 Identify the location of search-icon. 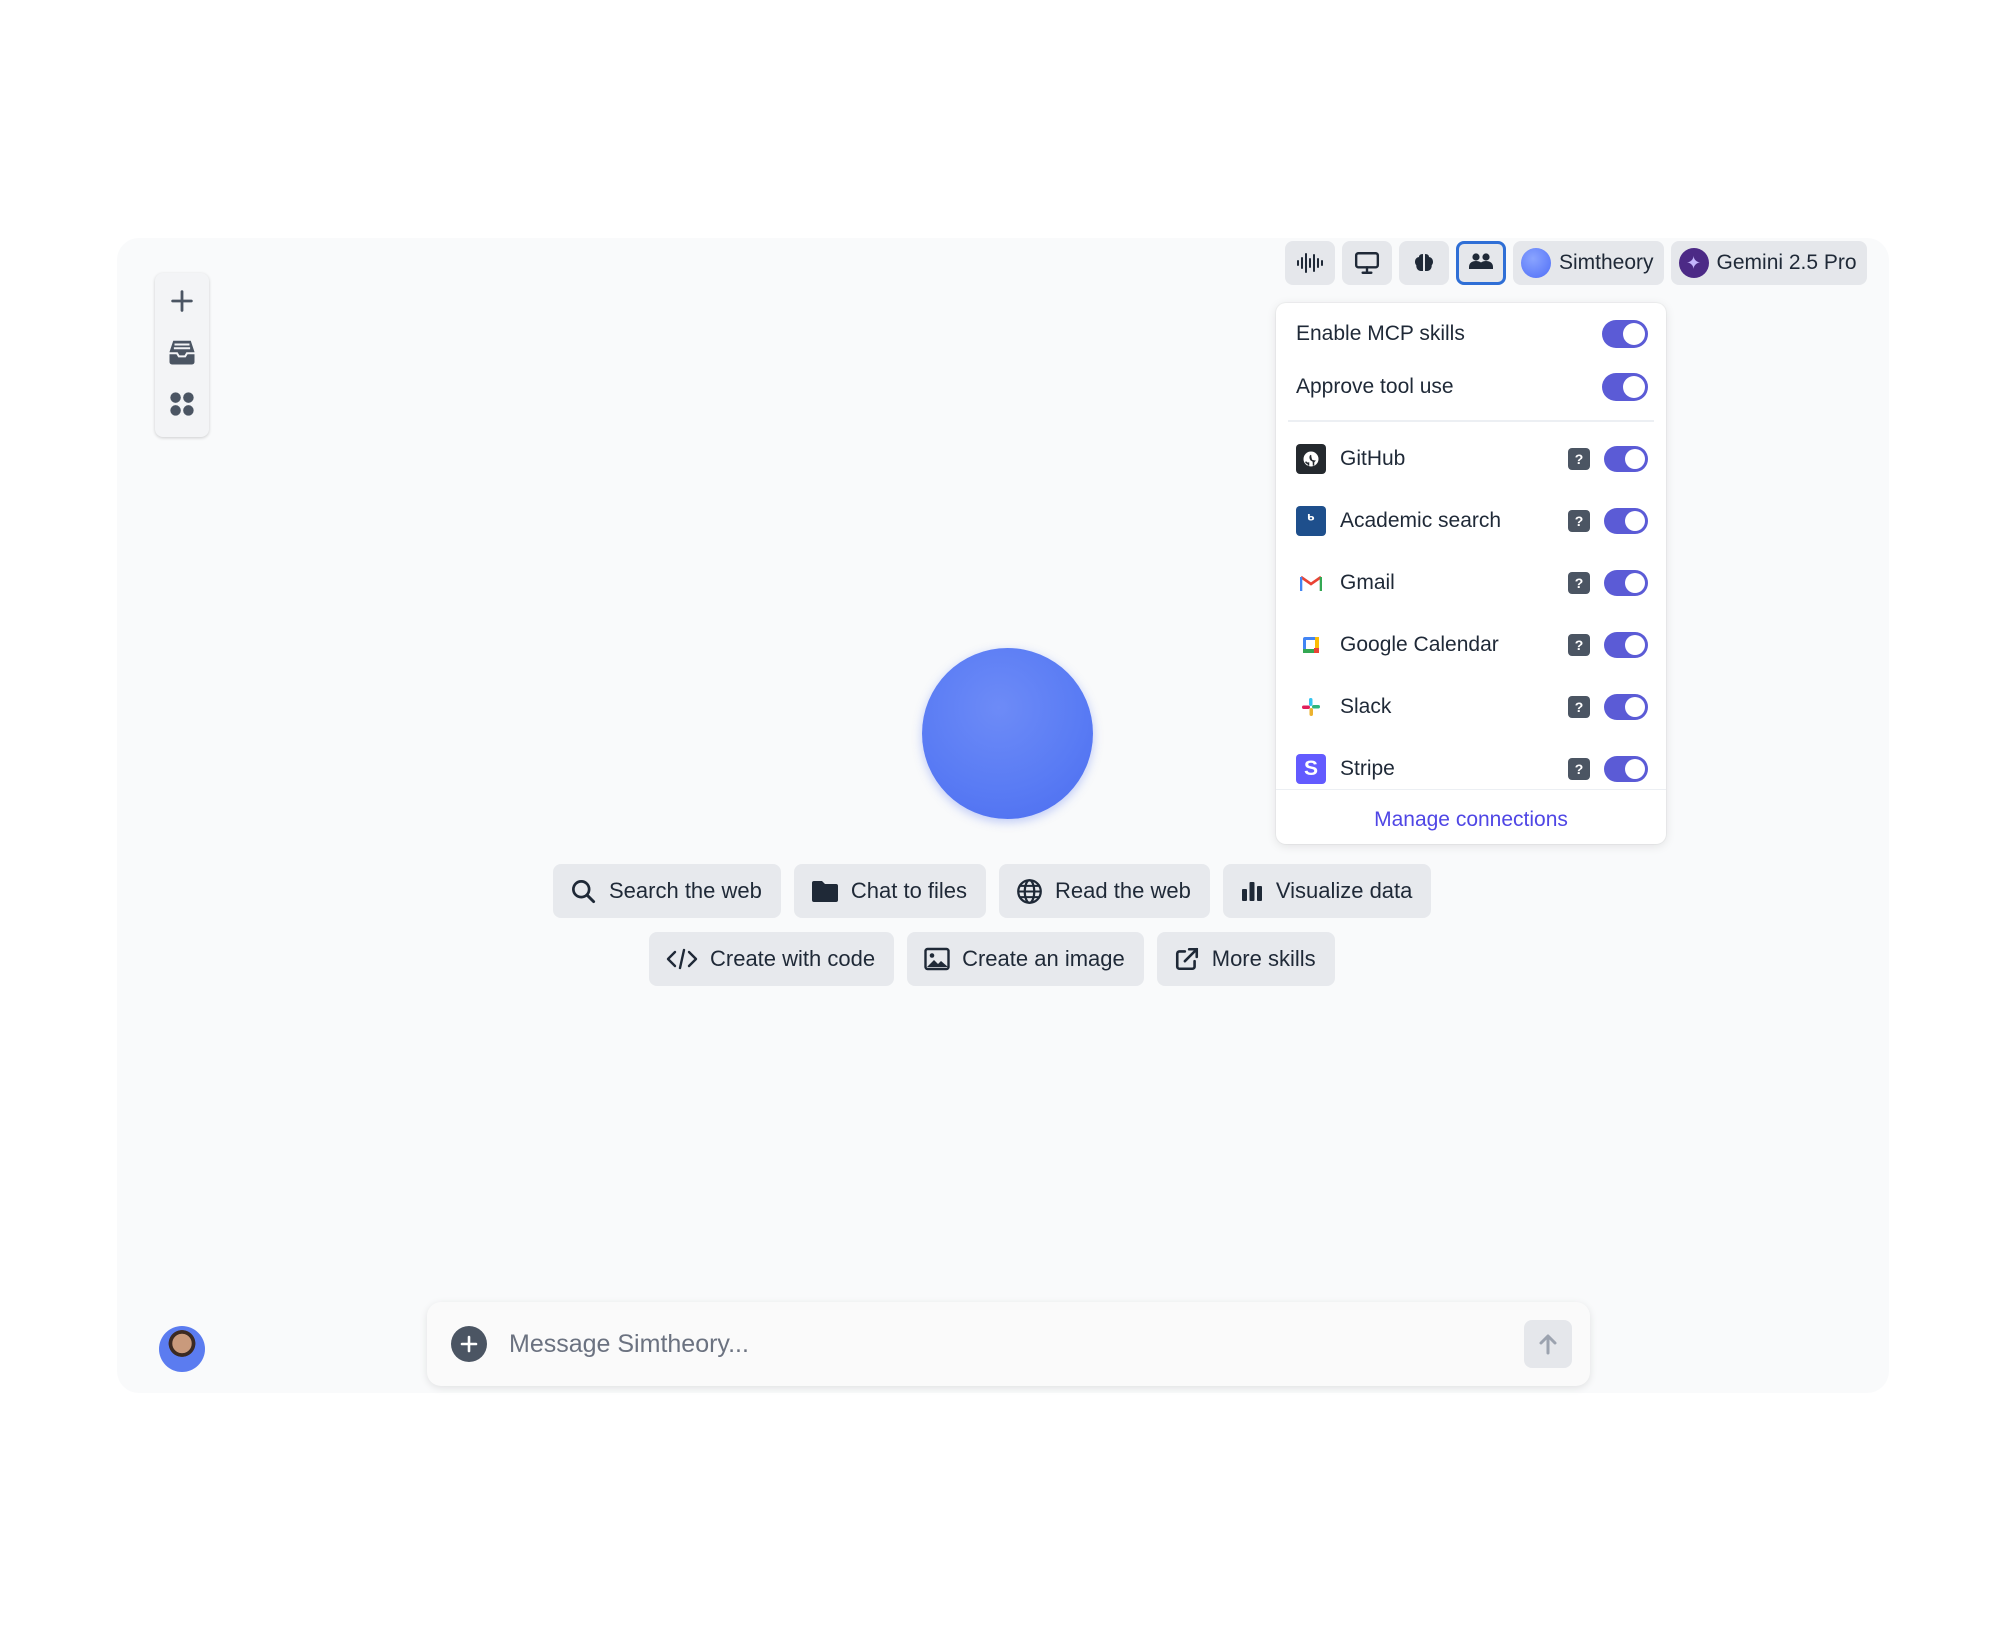
(584, 891).